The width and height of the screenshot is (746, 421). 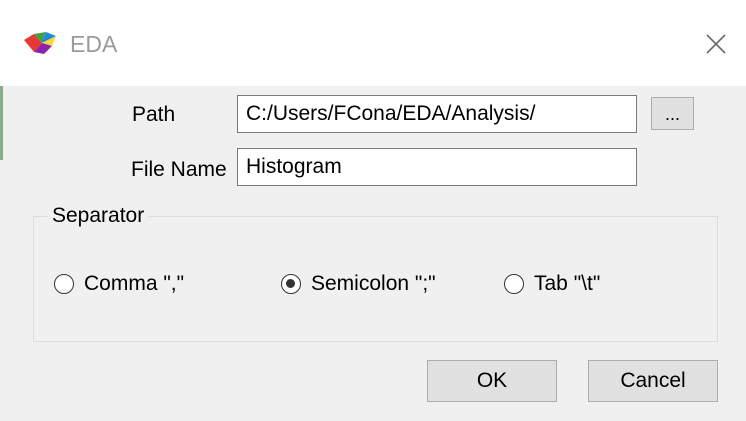 I want to click on radio-semicolon: Semicolon ";", so click(x=358, y=284).